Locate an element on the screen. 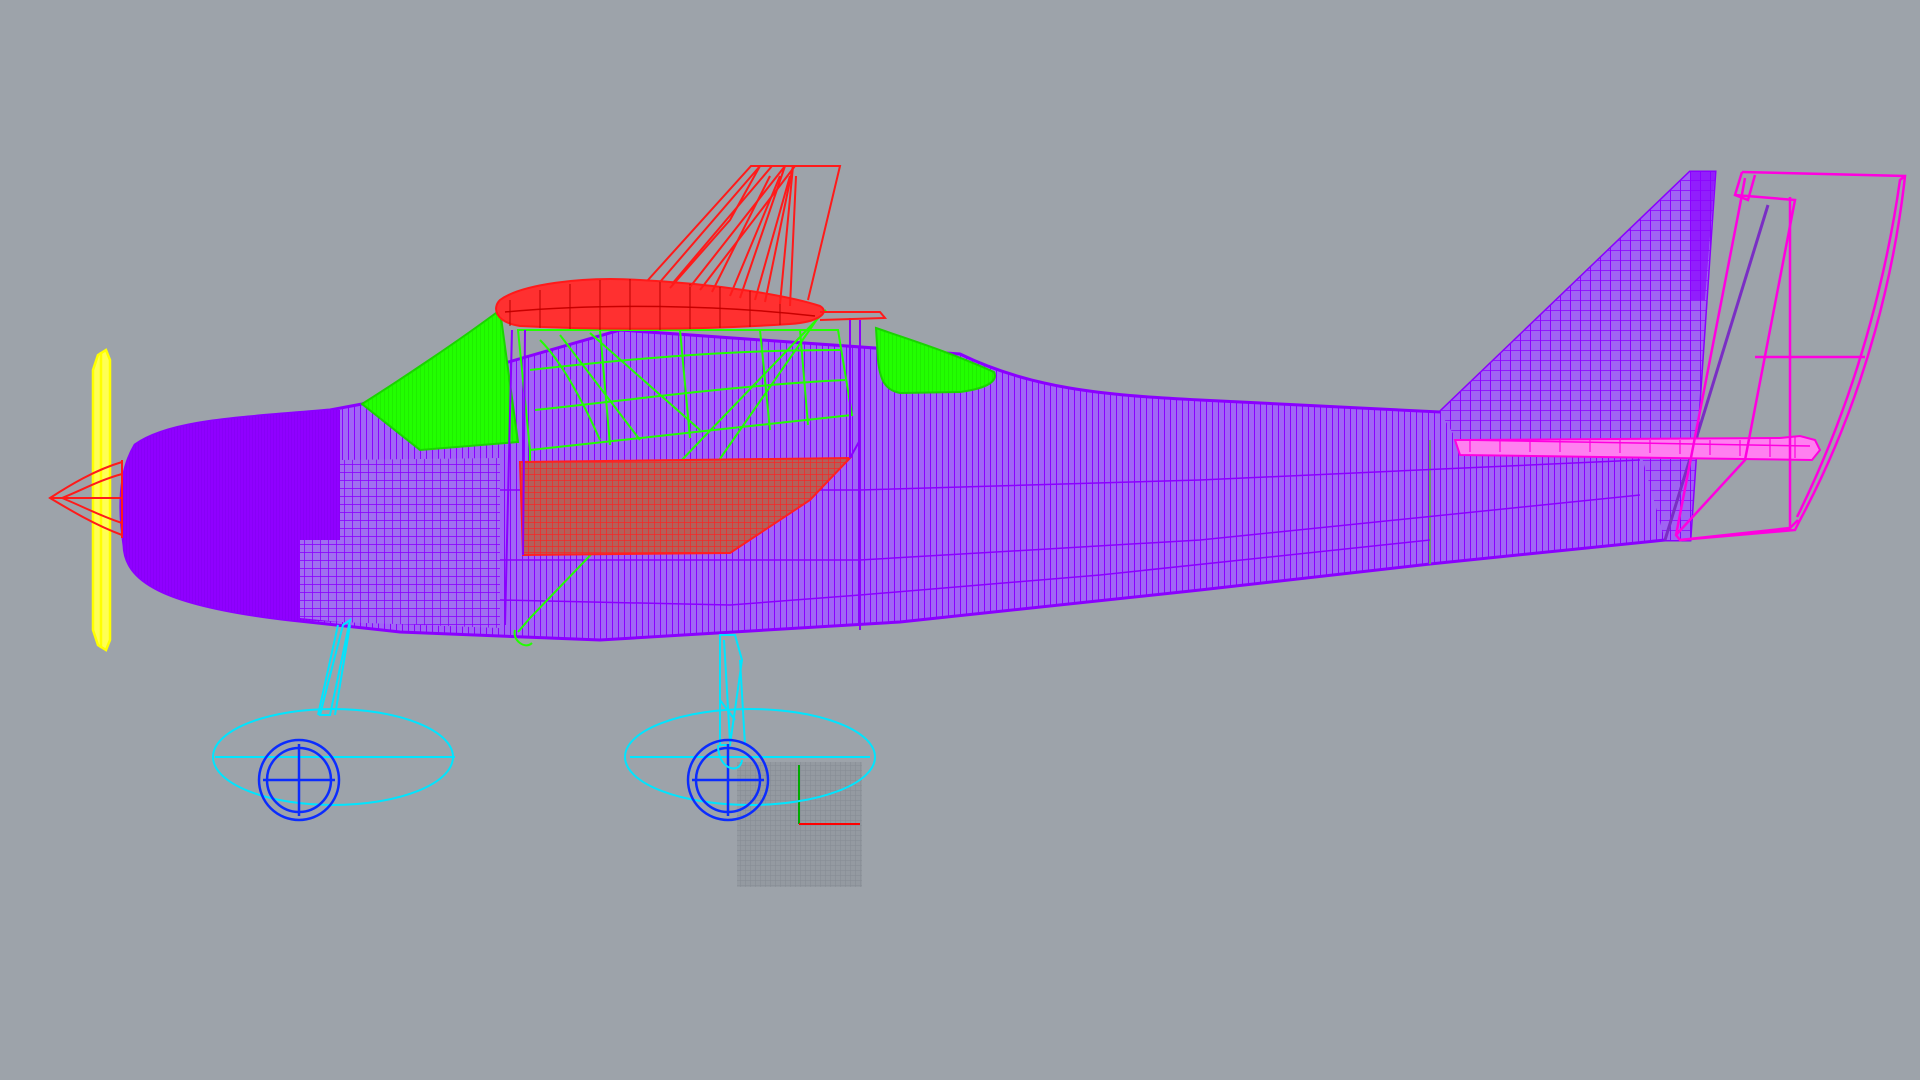  nose-wheel is located at coordinates (299, 780).